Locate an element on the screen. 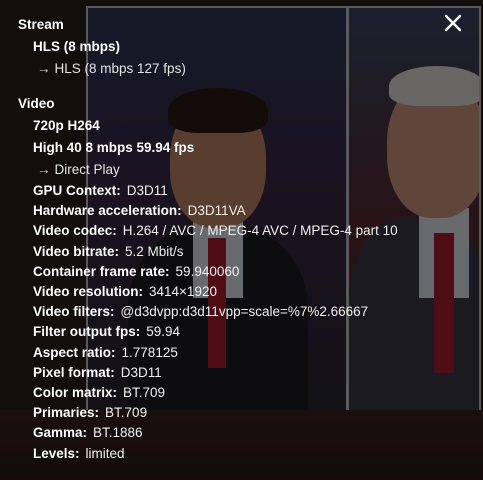 Image resolution: width=483 pixels, height=480 pixels. stat-key: GPU Context: is located at coordinates (77, 190).